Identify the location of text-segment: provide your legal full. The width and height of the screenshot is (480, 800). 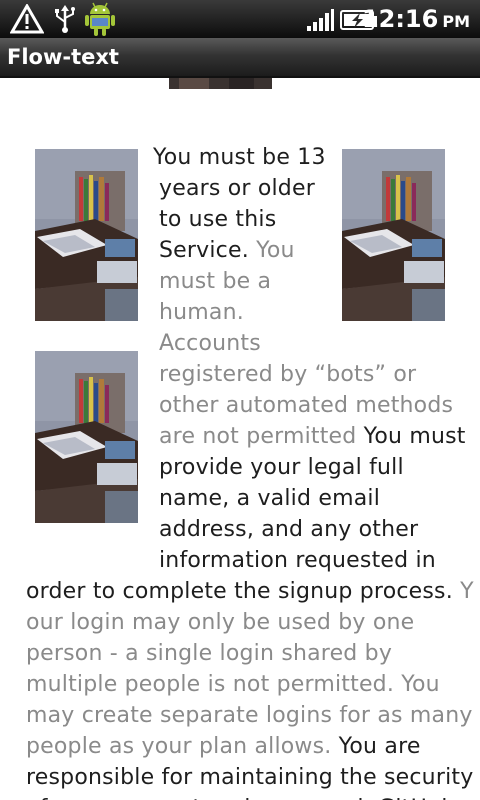
(281, 467).